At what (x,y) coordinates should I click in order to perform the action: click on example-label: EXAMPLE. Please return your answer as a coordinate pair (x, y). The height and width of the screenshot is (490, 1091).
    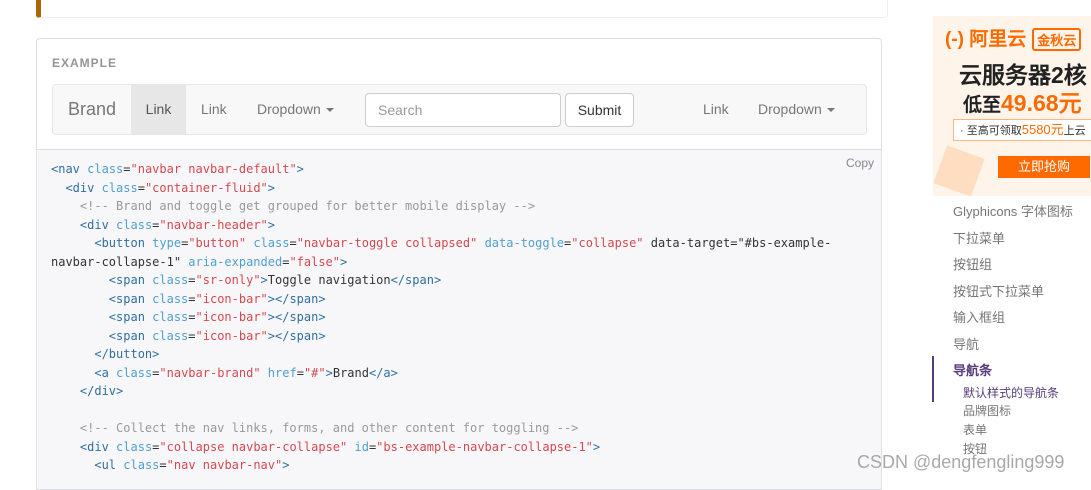
    Looking at the image, I should click on (85, 63).